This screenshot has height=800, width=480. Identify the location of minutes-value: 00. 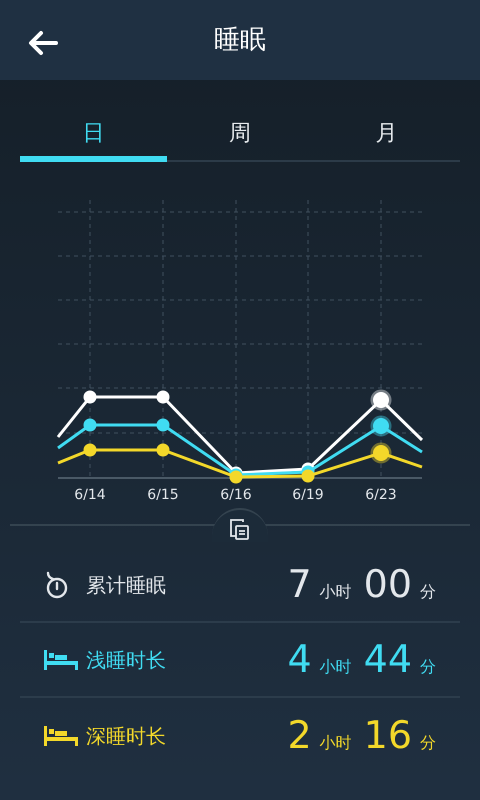
(388, 584).